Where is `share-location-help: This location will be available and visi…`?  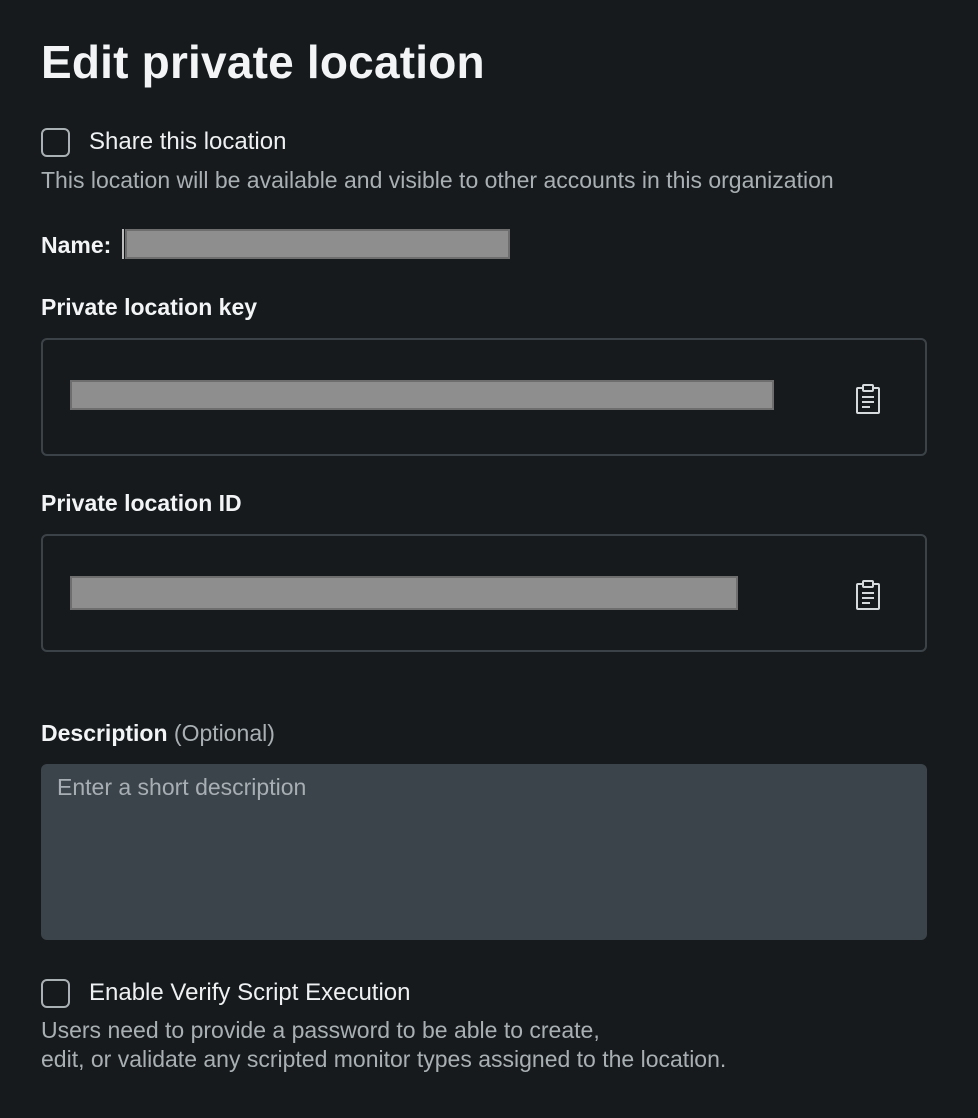 share-location-help: This location will be available and visi… is located at coordinates (437, 180).